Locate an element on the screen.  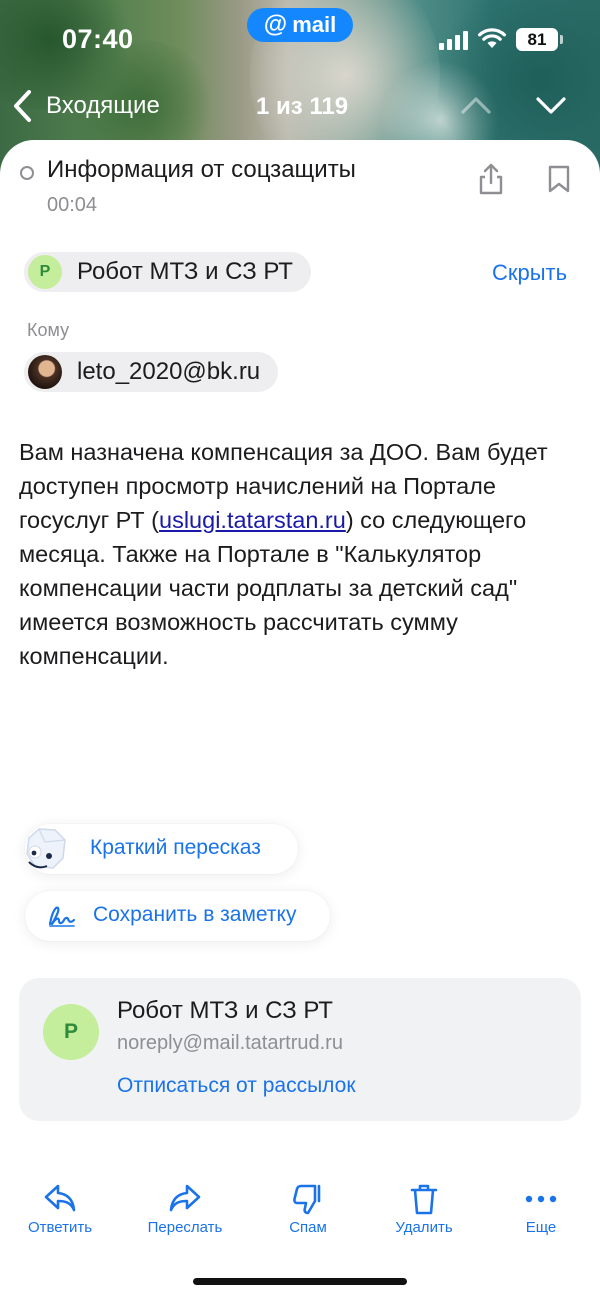
summary-label: Краткий пересказ is located at coordinates (175, 847).